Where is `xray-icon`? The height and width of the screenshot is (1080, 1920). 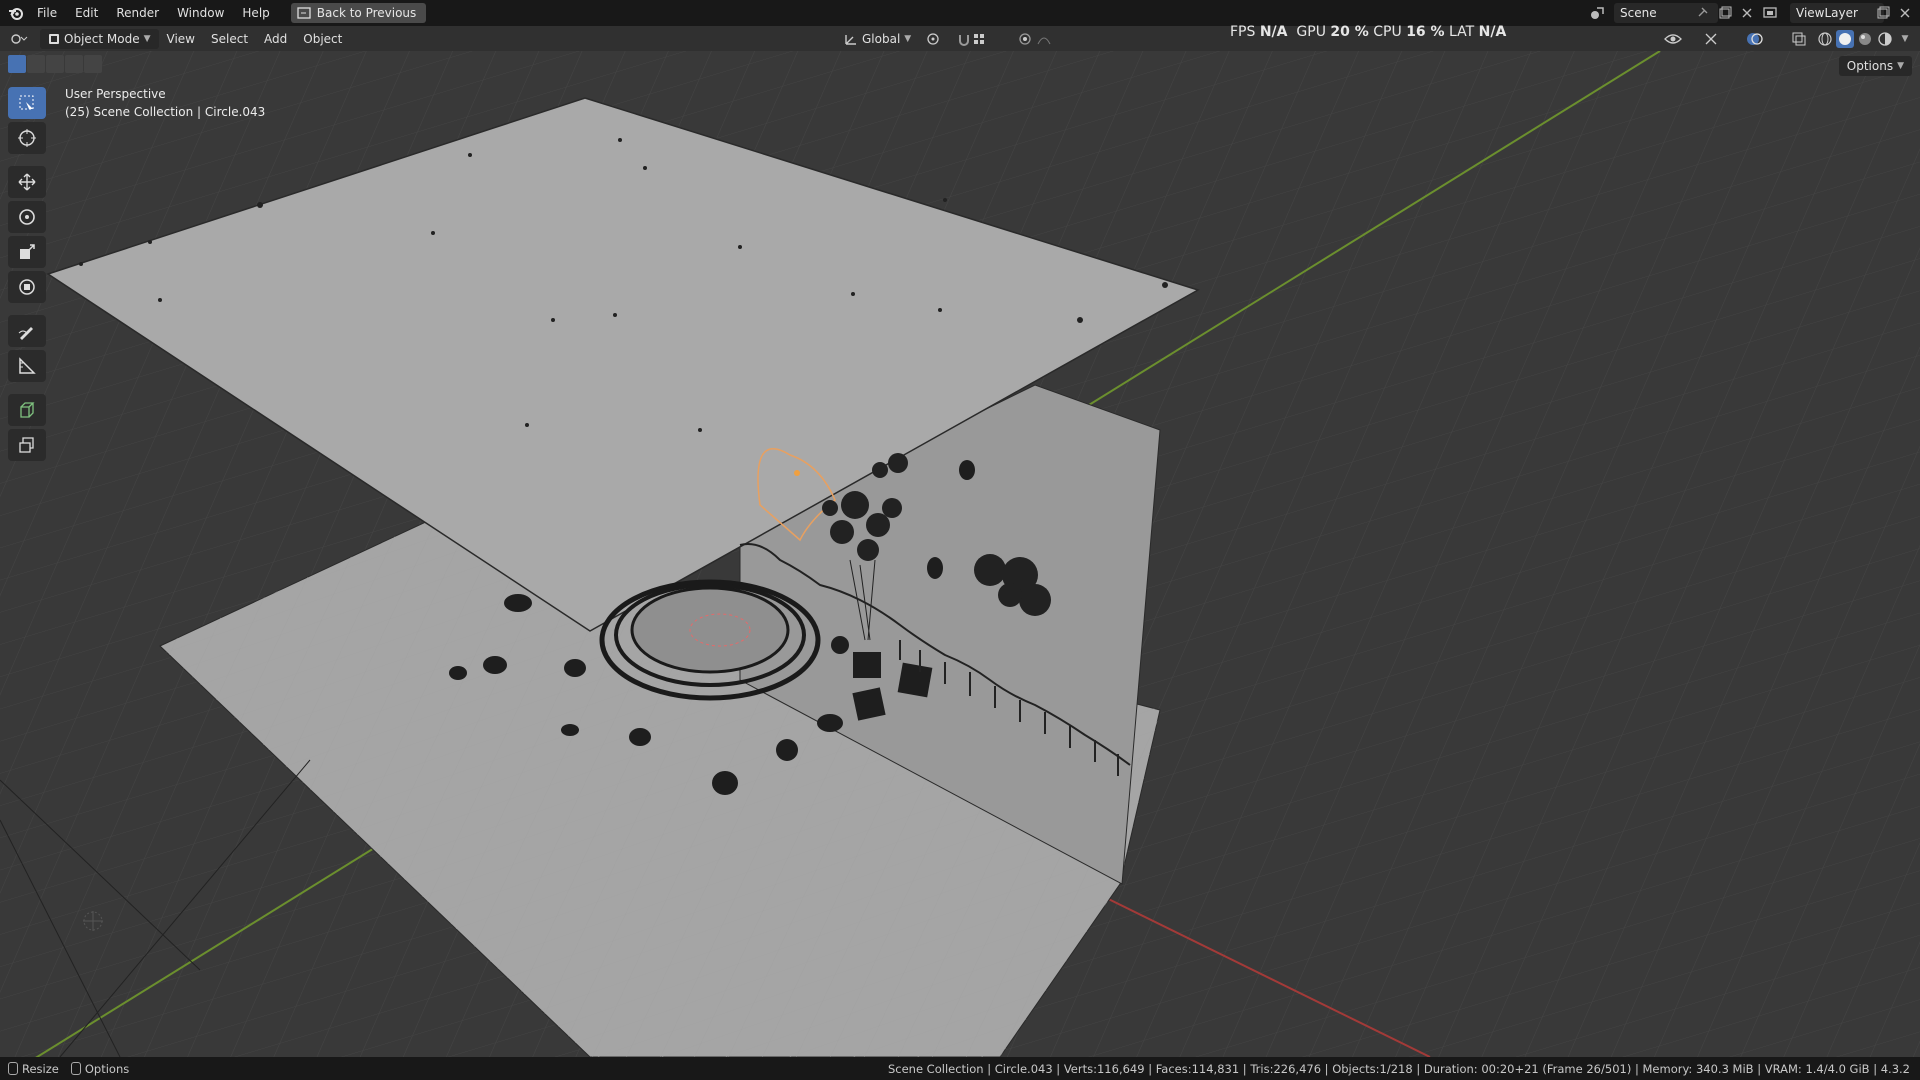 xray-icon is located at coordinates (1799, 39).